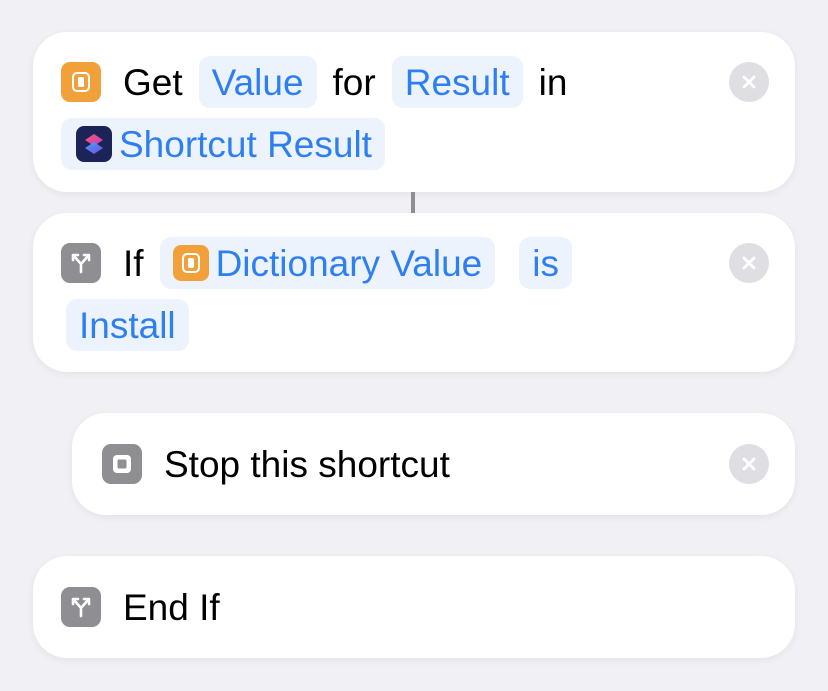 The width and height of the screenshot is (828, 691). I want to click on condition-token: is, so click(545, 263).